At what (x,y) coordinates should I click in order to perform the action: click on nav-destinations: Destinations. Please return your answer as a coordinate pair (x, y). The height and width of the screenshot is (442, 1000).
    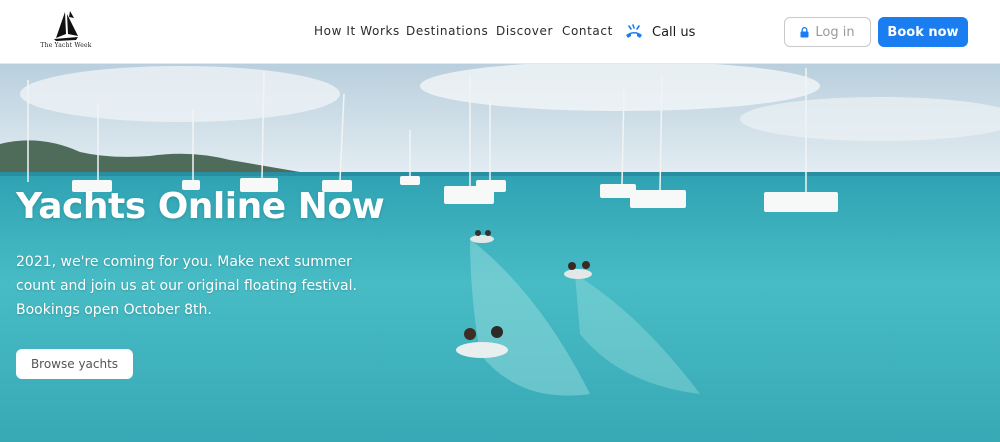
    Looking at the image, I should click on (447, 31).